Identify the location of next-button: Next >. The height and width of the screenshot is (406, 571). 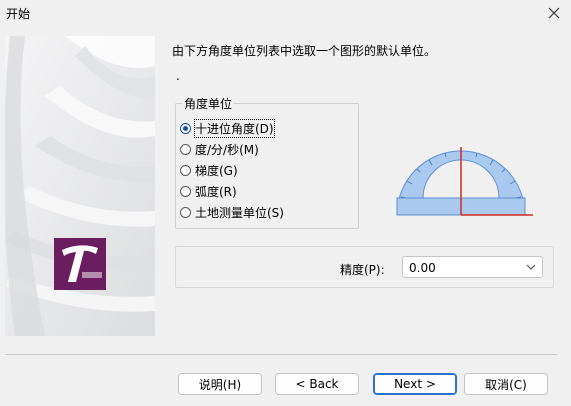
(415, 384).